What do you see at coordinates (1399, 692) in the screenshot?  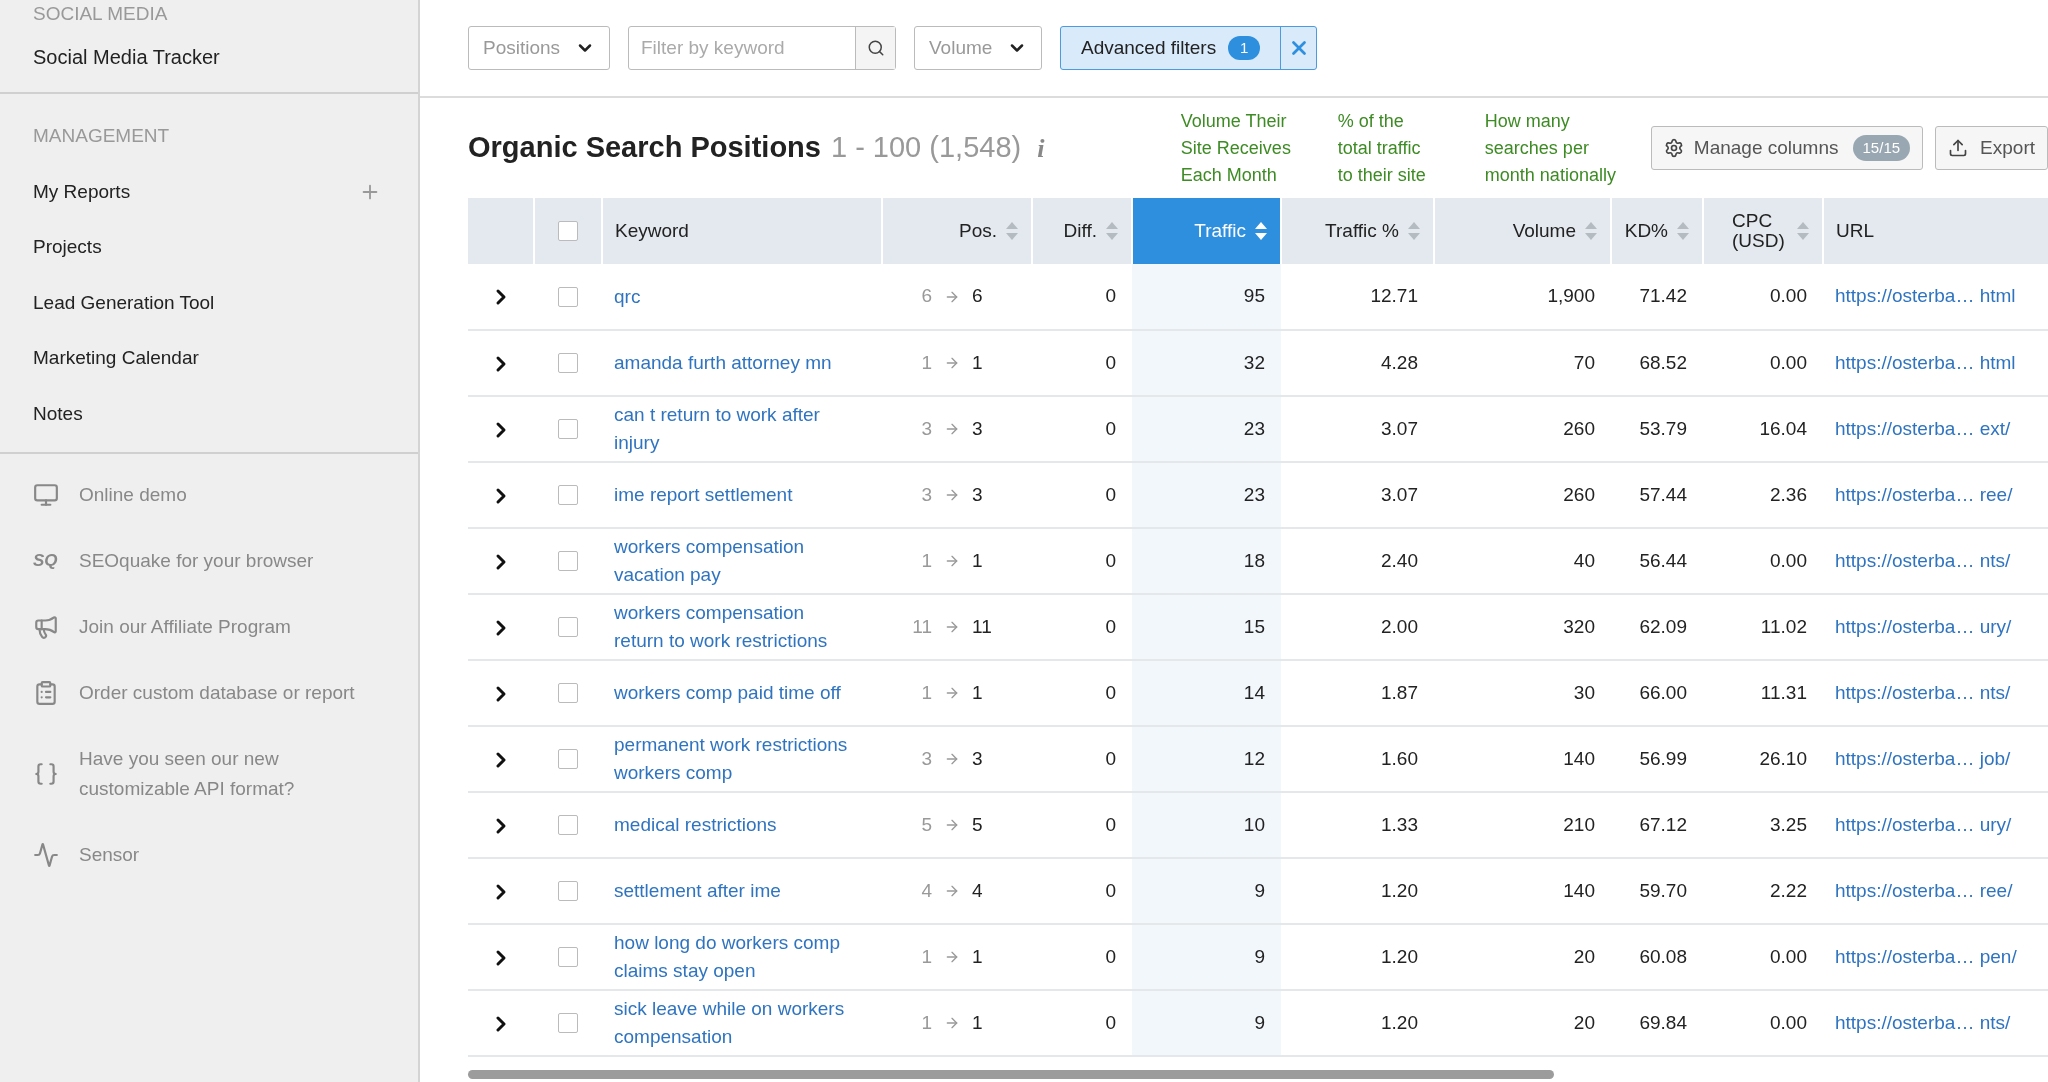 I see `table-cell: 1.87` at bounding box center [1399, 692].